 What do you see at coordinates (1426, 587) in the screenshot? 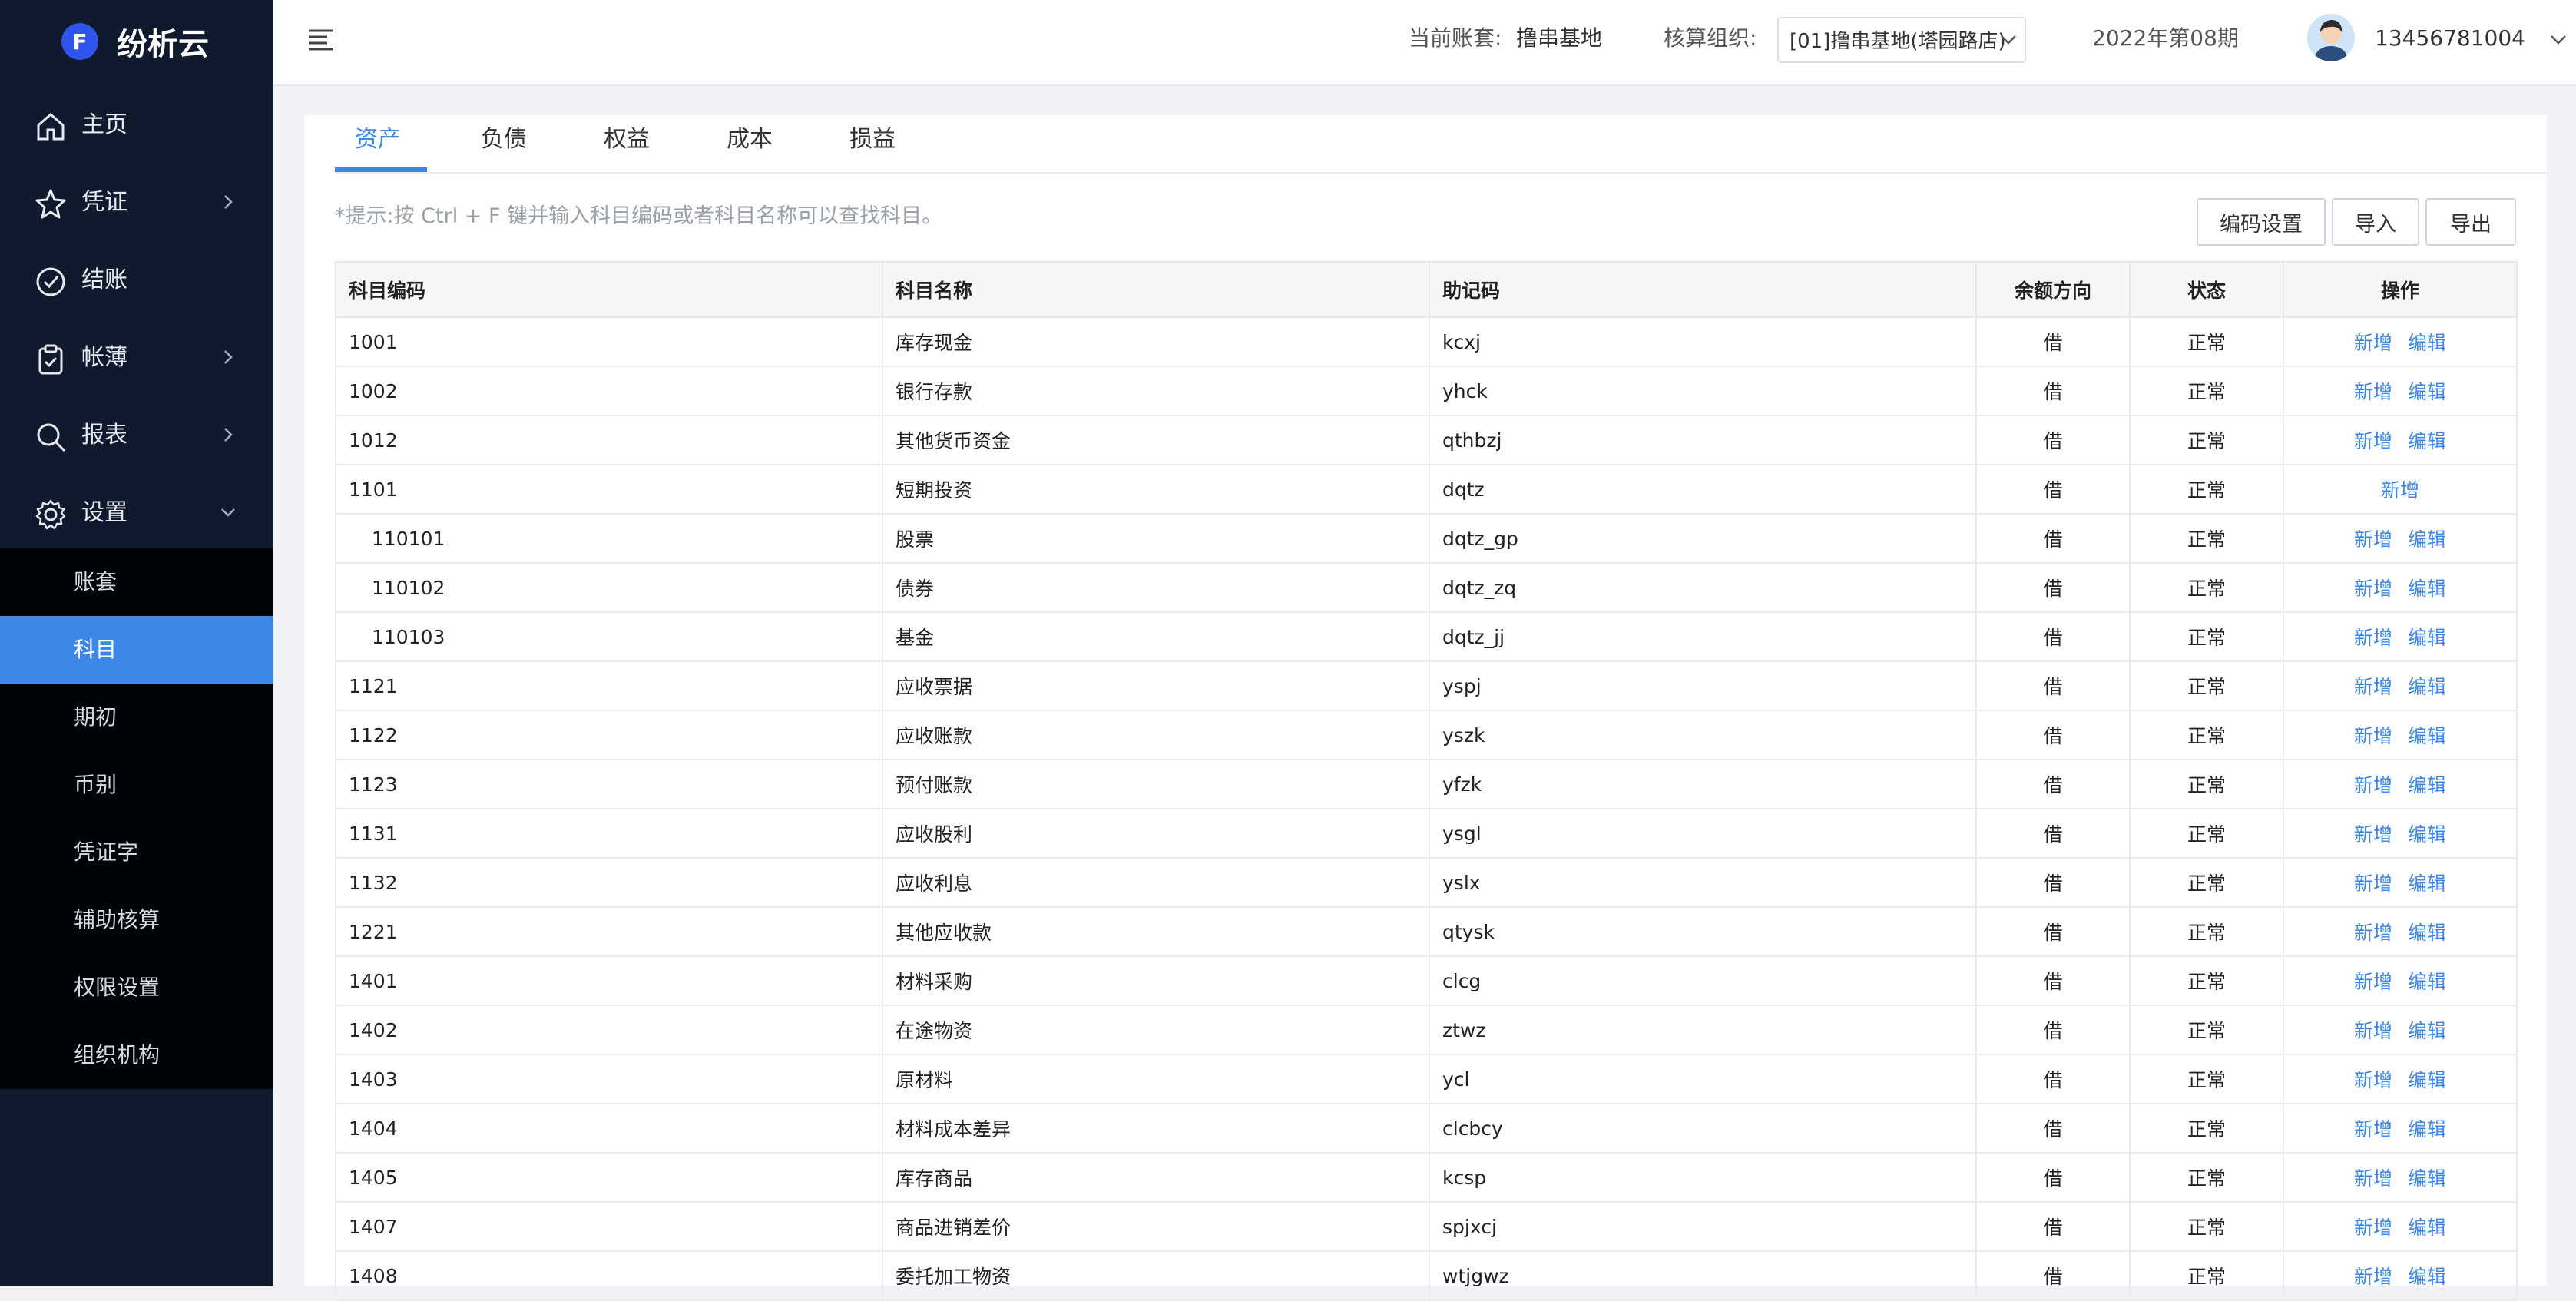
I see `table-row: 110102 债券 dqtz_zq 借正常 新增 编辑` at bounding box center [1426, 587].